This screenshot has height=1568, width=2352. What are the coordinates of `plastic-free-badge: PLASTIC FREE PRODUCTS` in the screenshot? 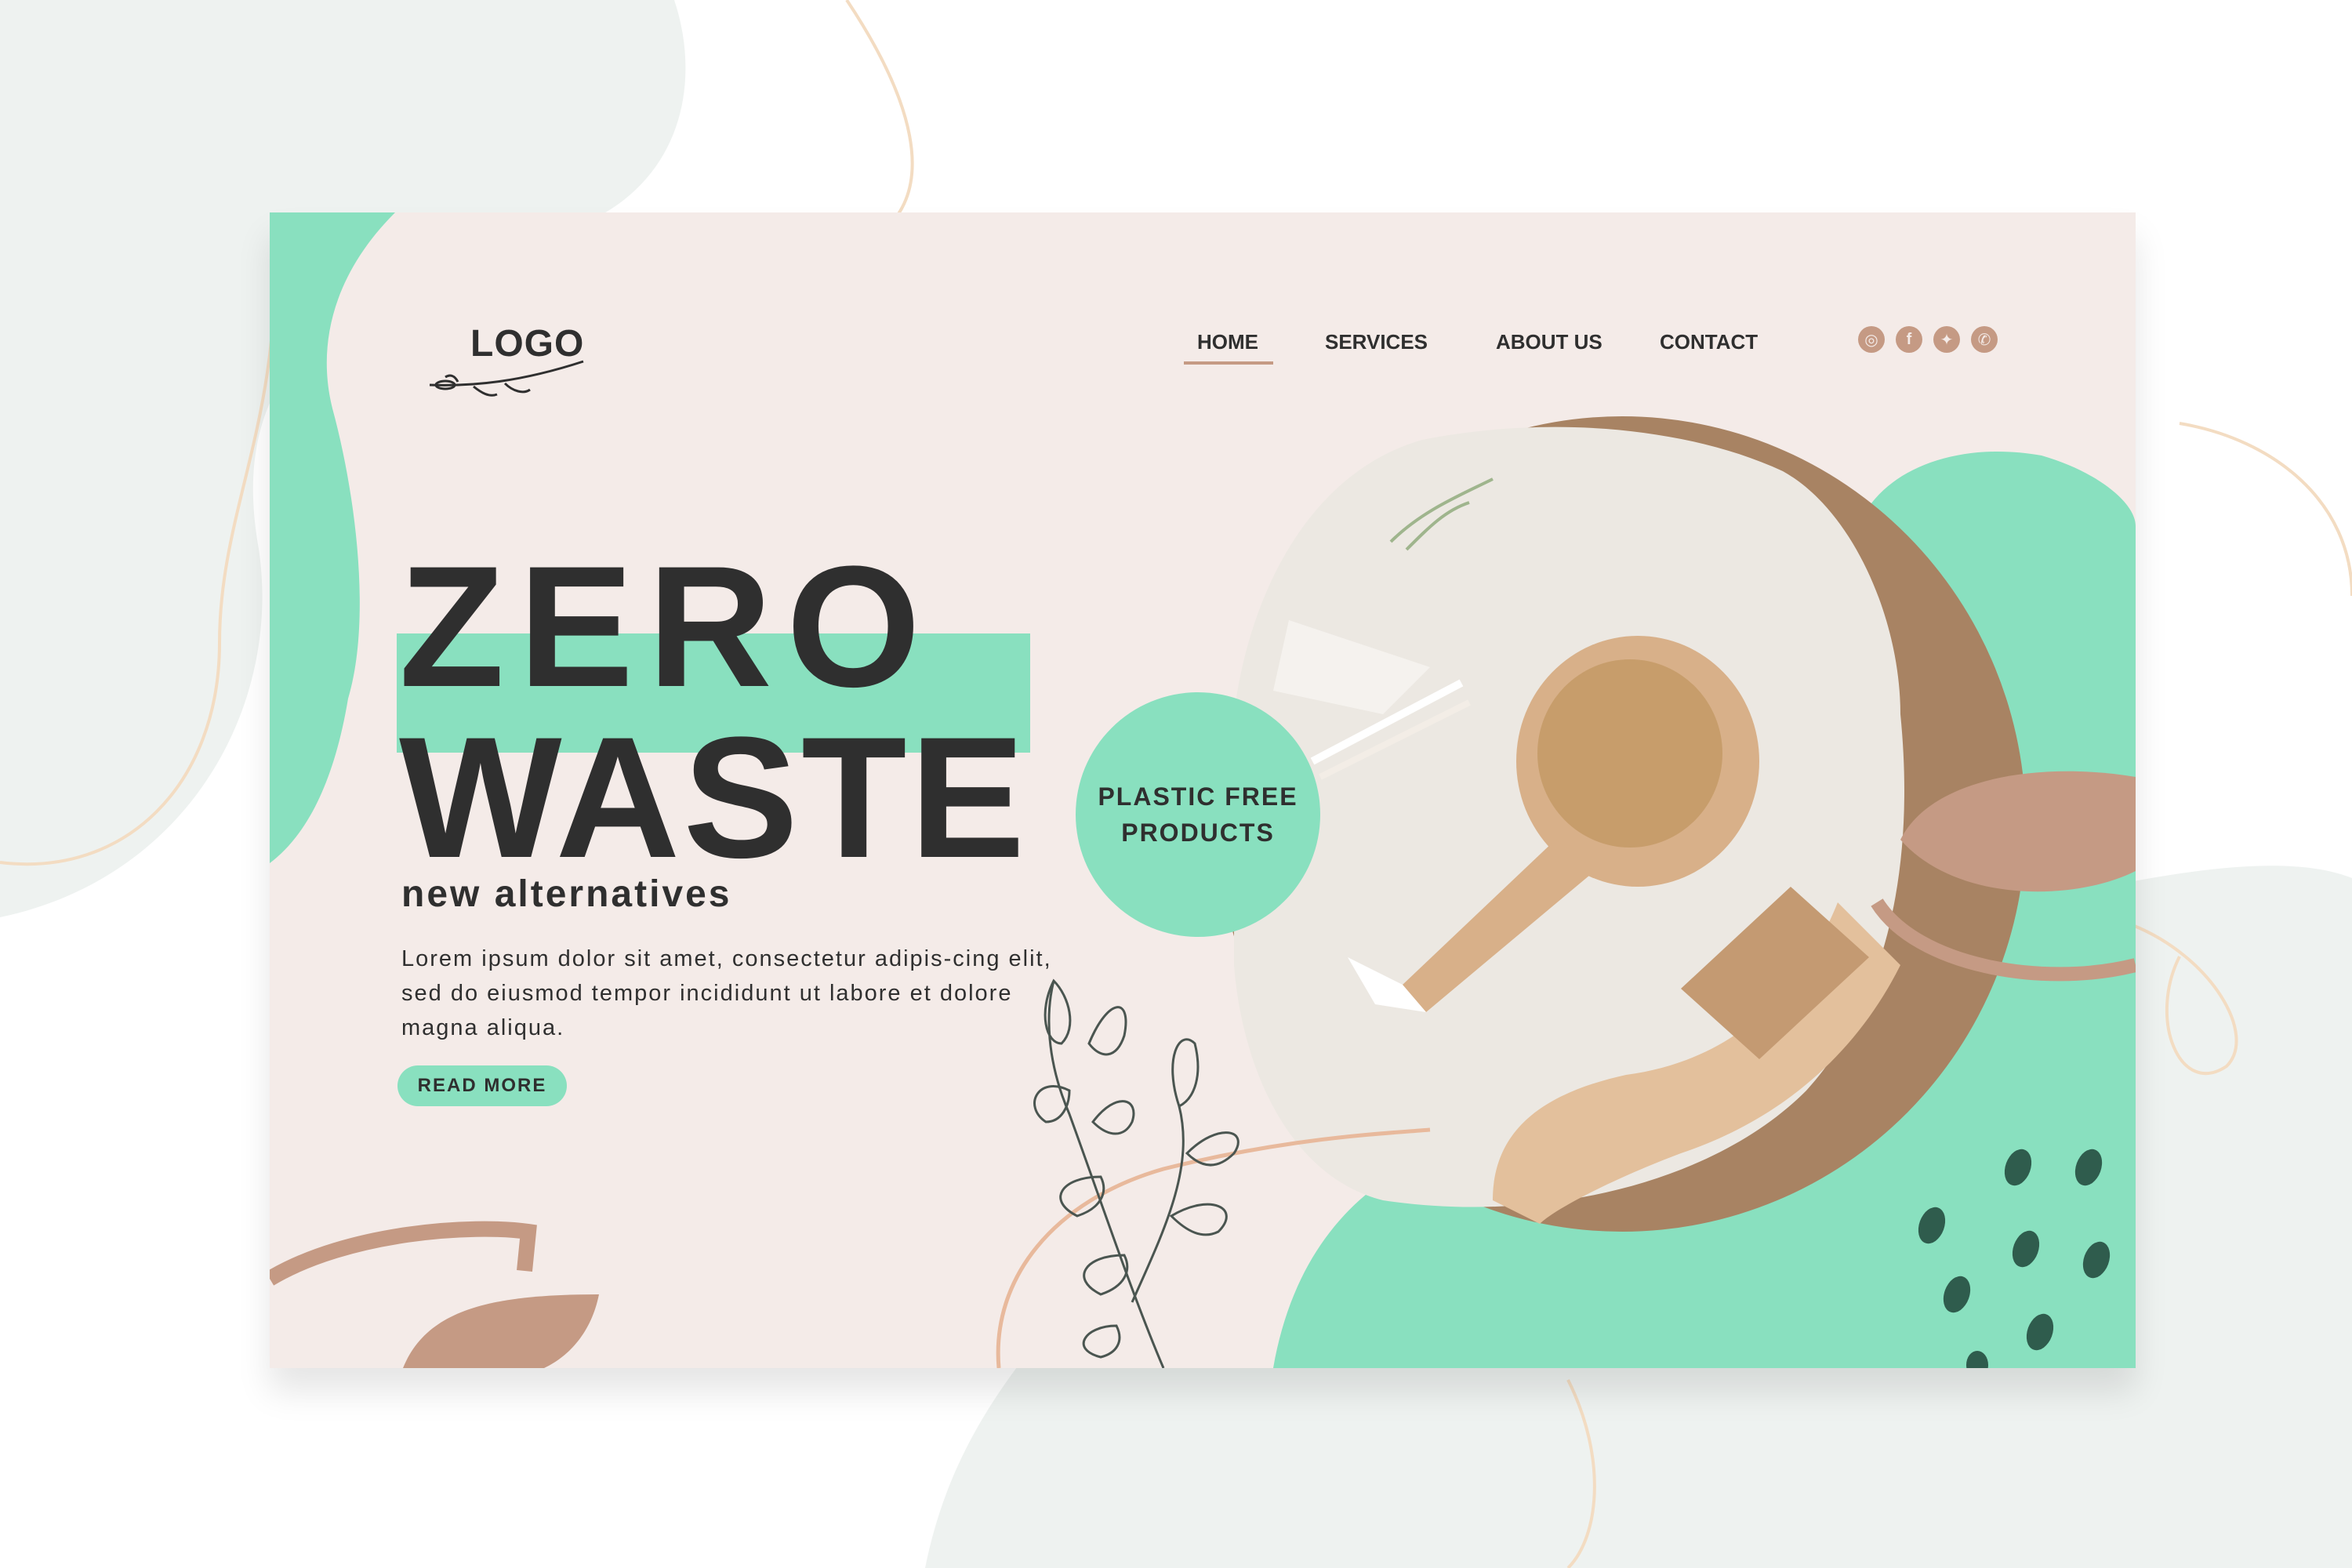 It's located at (1198, 815).